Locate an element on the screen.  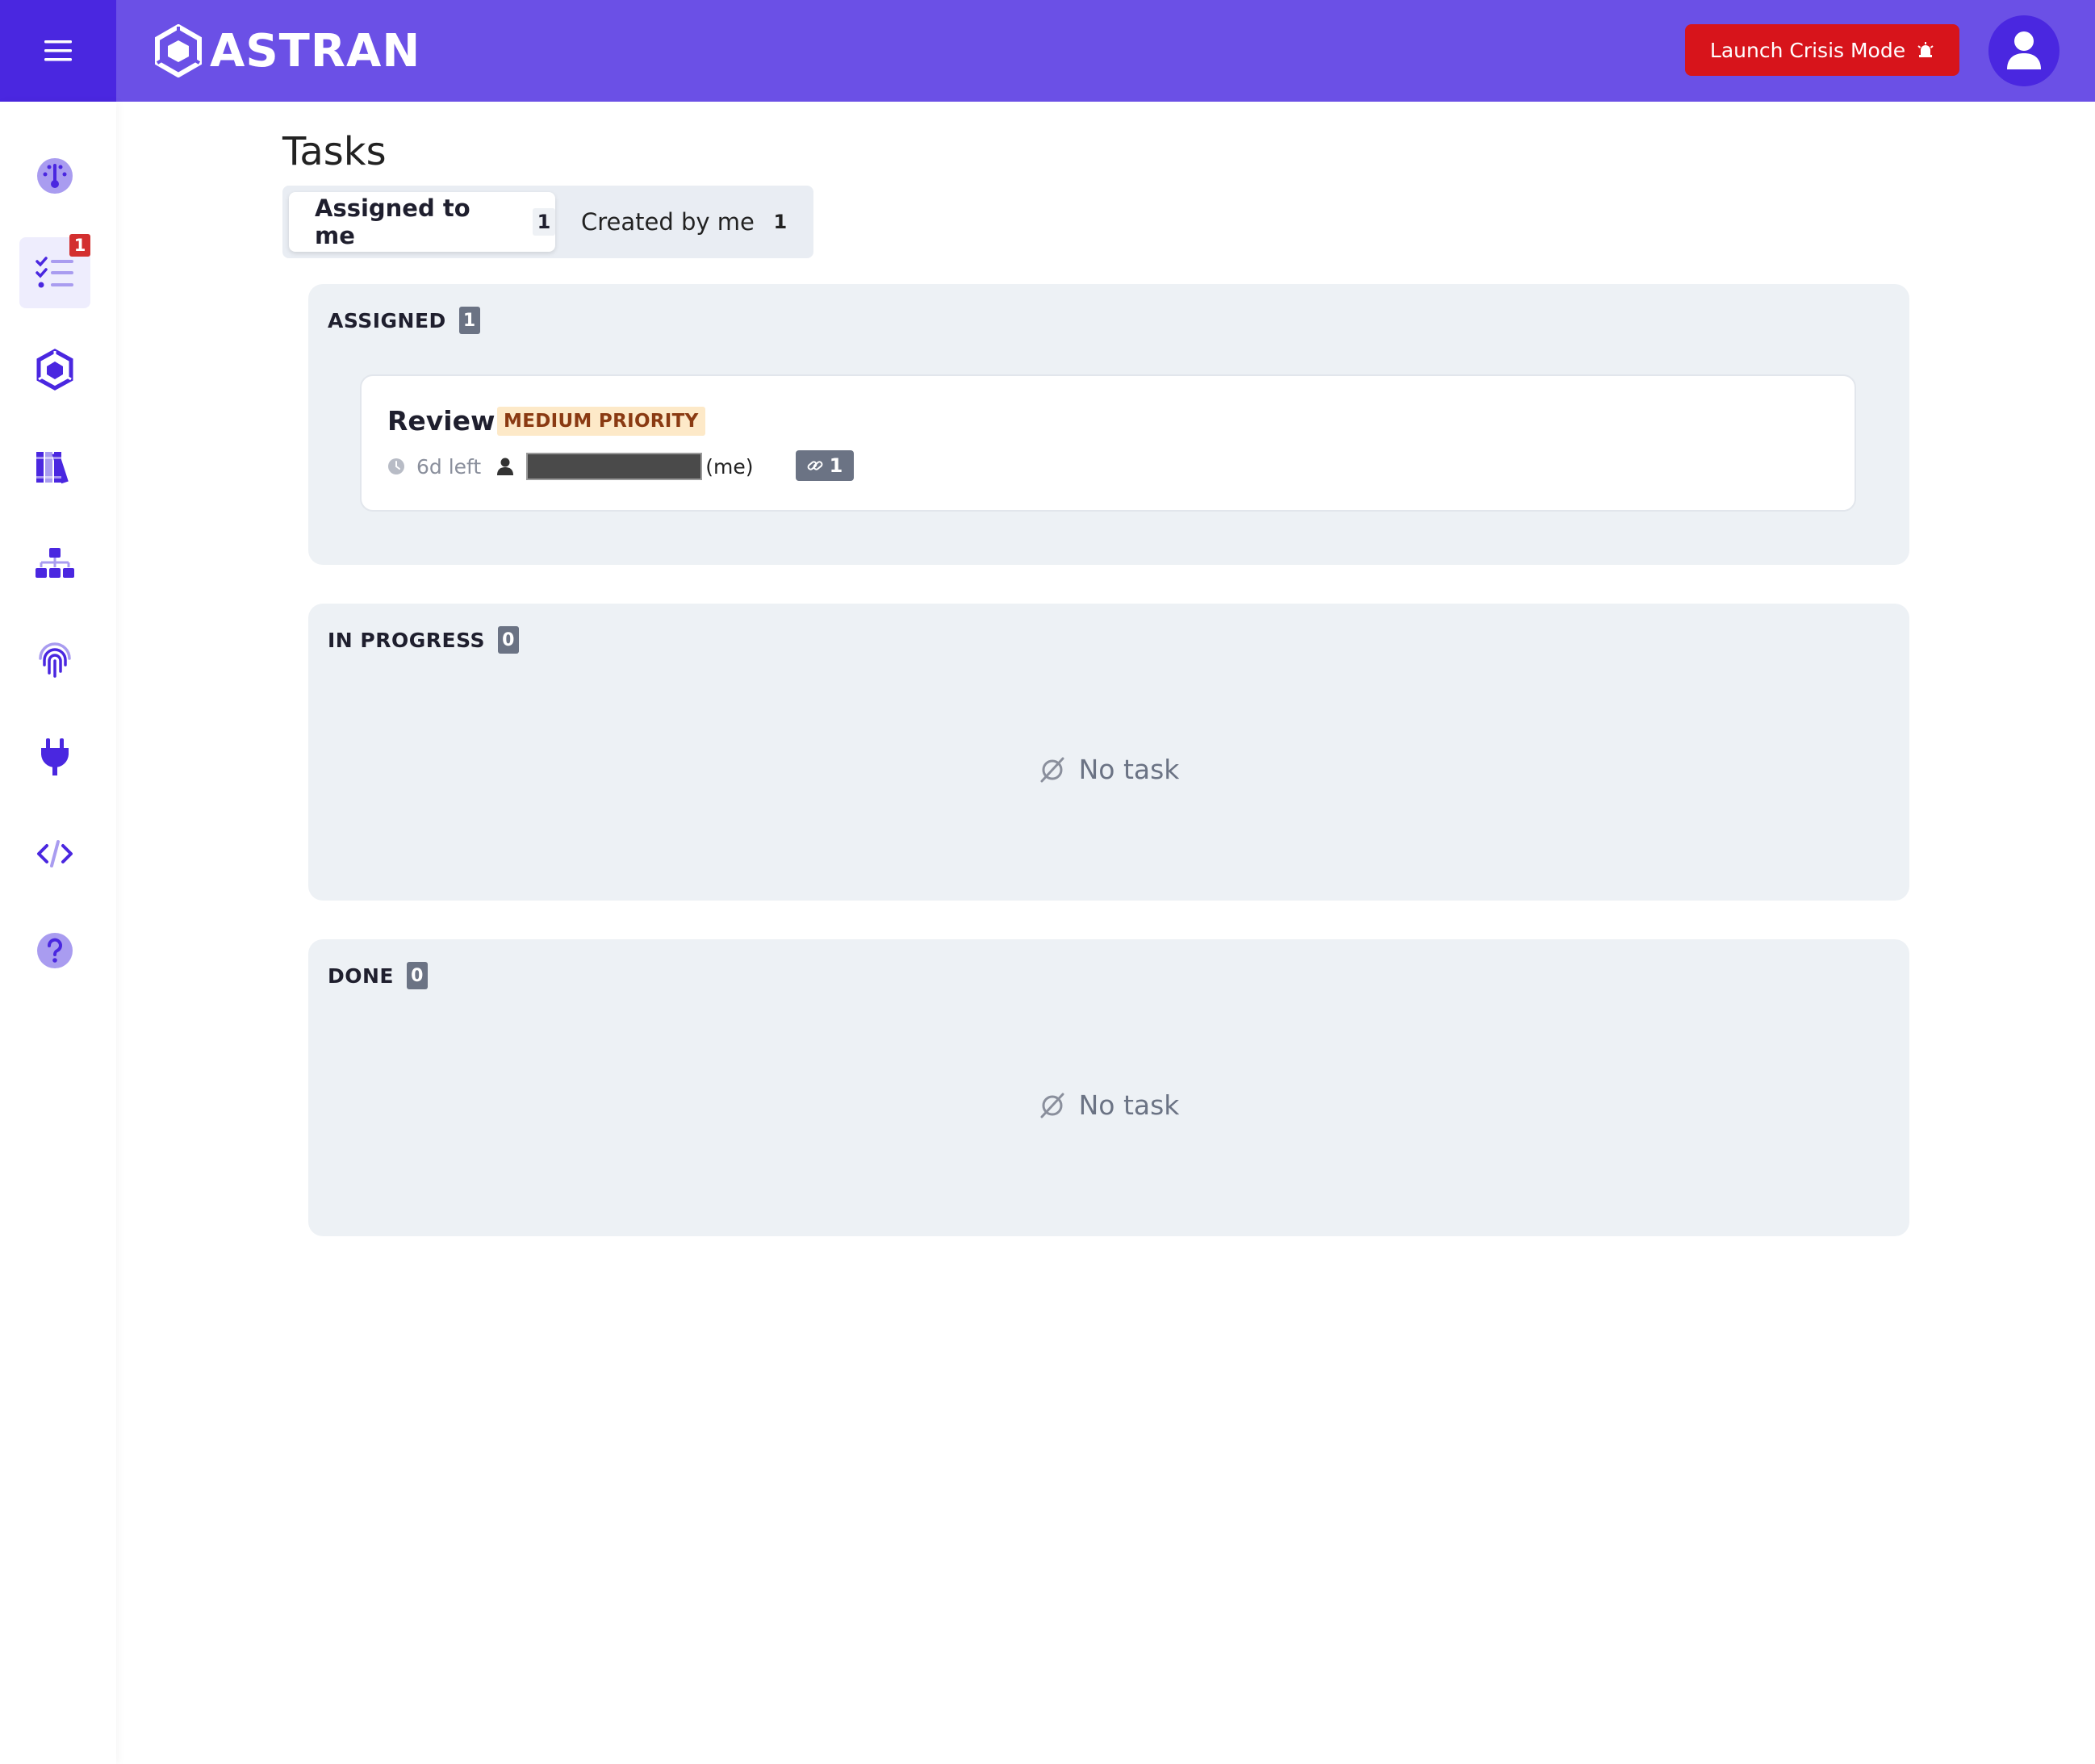
launch-crisis-mode-button: Launch Crisis Mode is located at coordinates (1822, 50).